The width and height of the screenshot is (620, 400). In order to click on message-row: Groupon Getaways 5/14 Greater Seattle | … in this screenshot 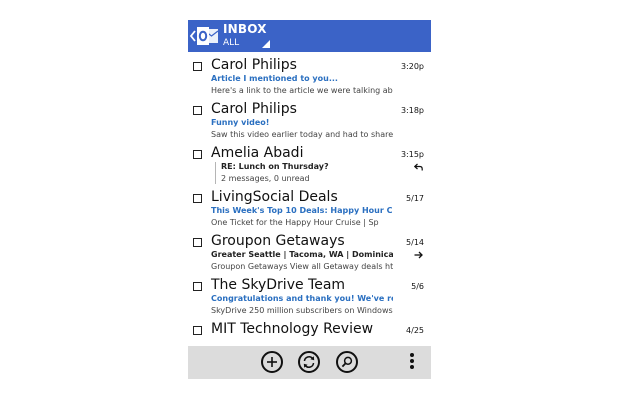, I will do `click(309, 251)`.